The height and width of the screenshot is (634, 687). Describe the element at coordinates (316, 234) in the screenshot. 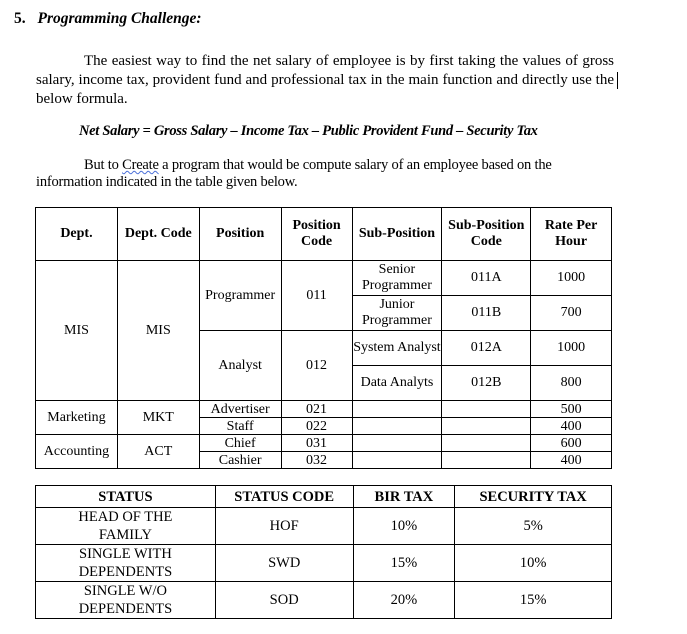

I see `header-position-code: Position Code` at that location.